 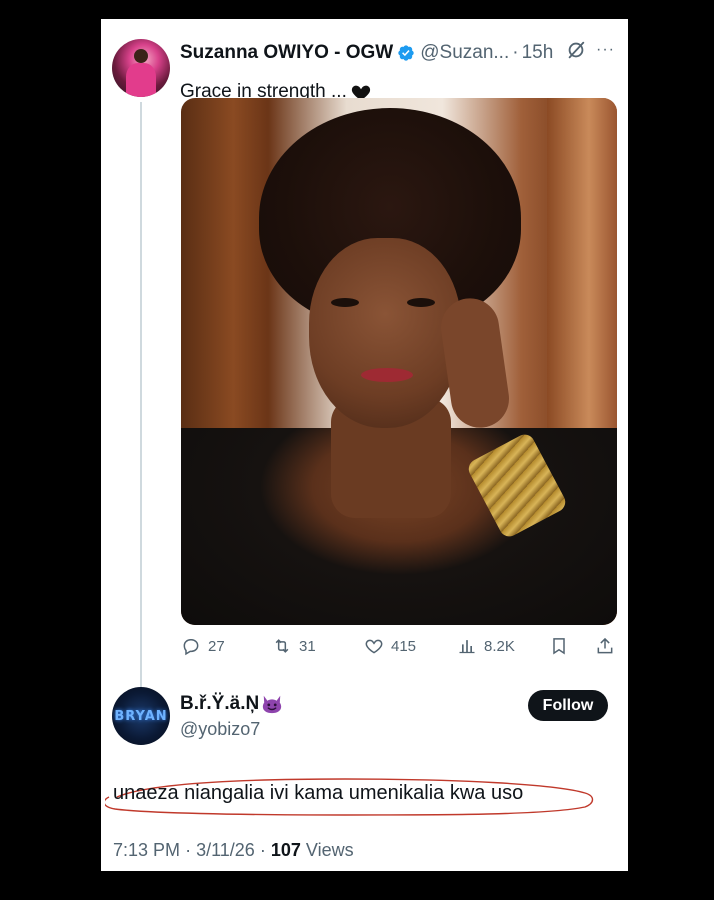 I want to click on reply-author-name-row: B.ř.Ÿ.ä.Ņ, so click(x=231, y=704).